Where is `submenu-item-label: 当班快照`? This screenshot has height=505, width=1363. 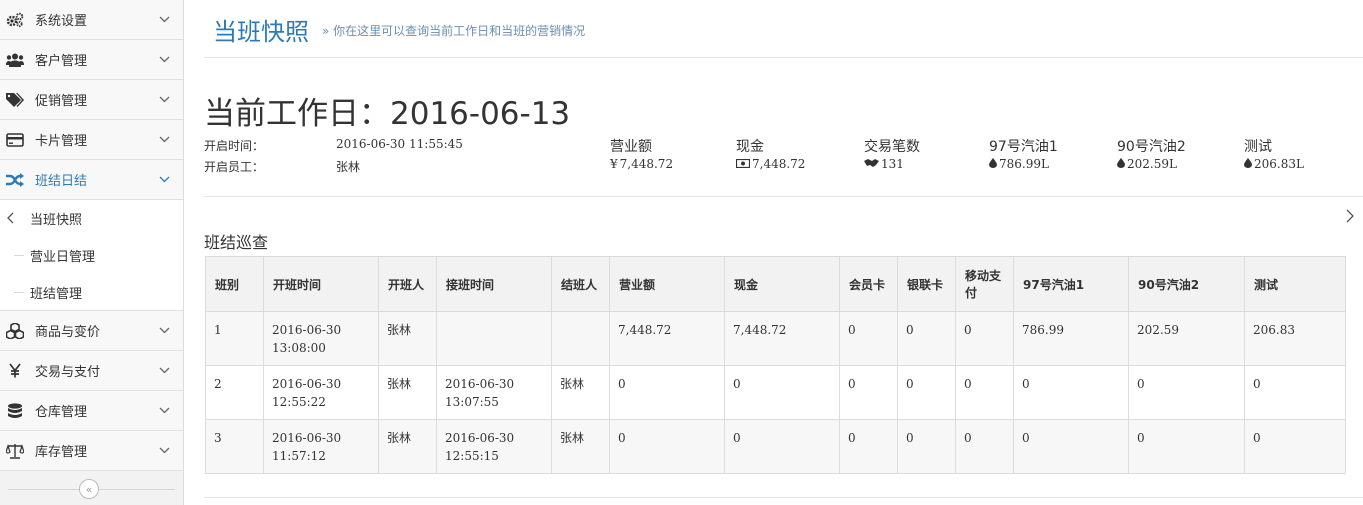 submenu-item-label: 当班快照 is located at coordinates (56, 220).